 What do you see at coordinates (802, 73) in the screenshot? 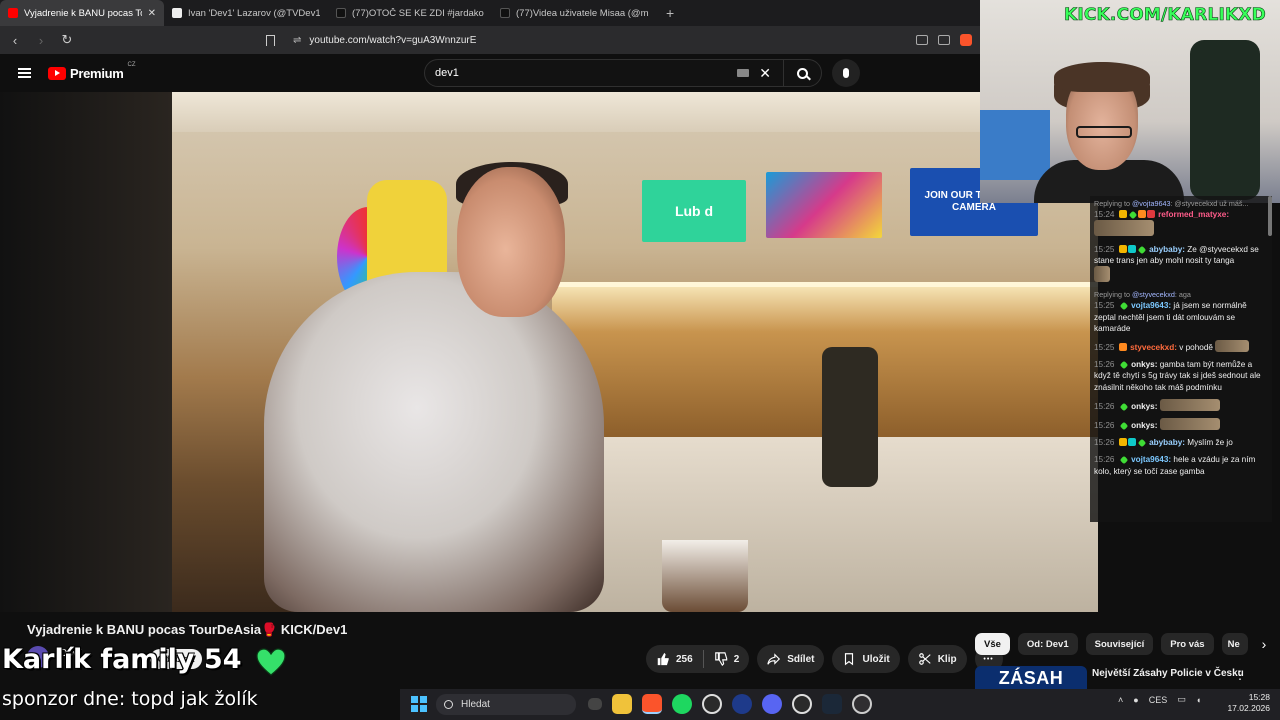
I see `search-button` at bounding box center [802, 73].